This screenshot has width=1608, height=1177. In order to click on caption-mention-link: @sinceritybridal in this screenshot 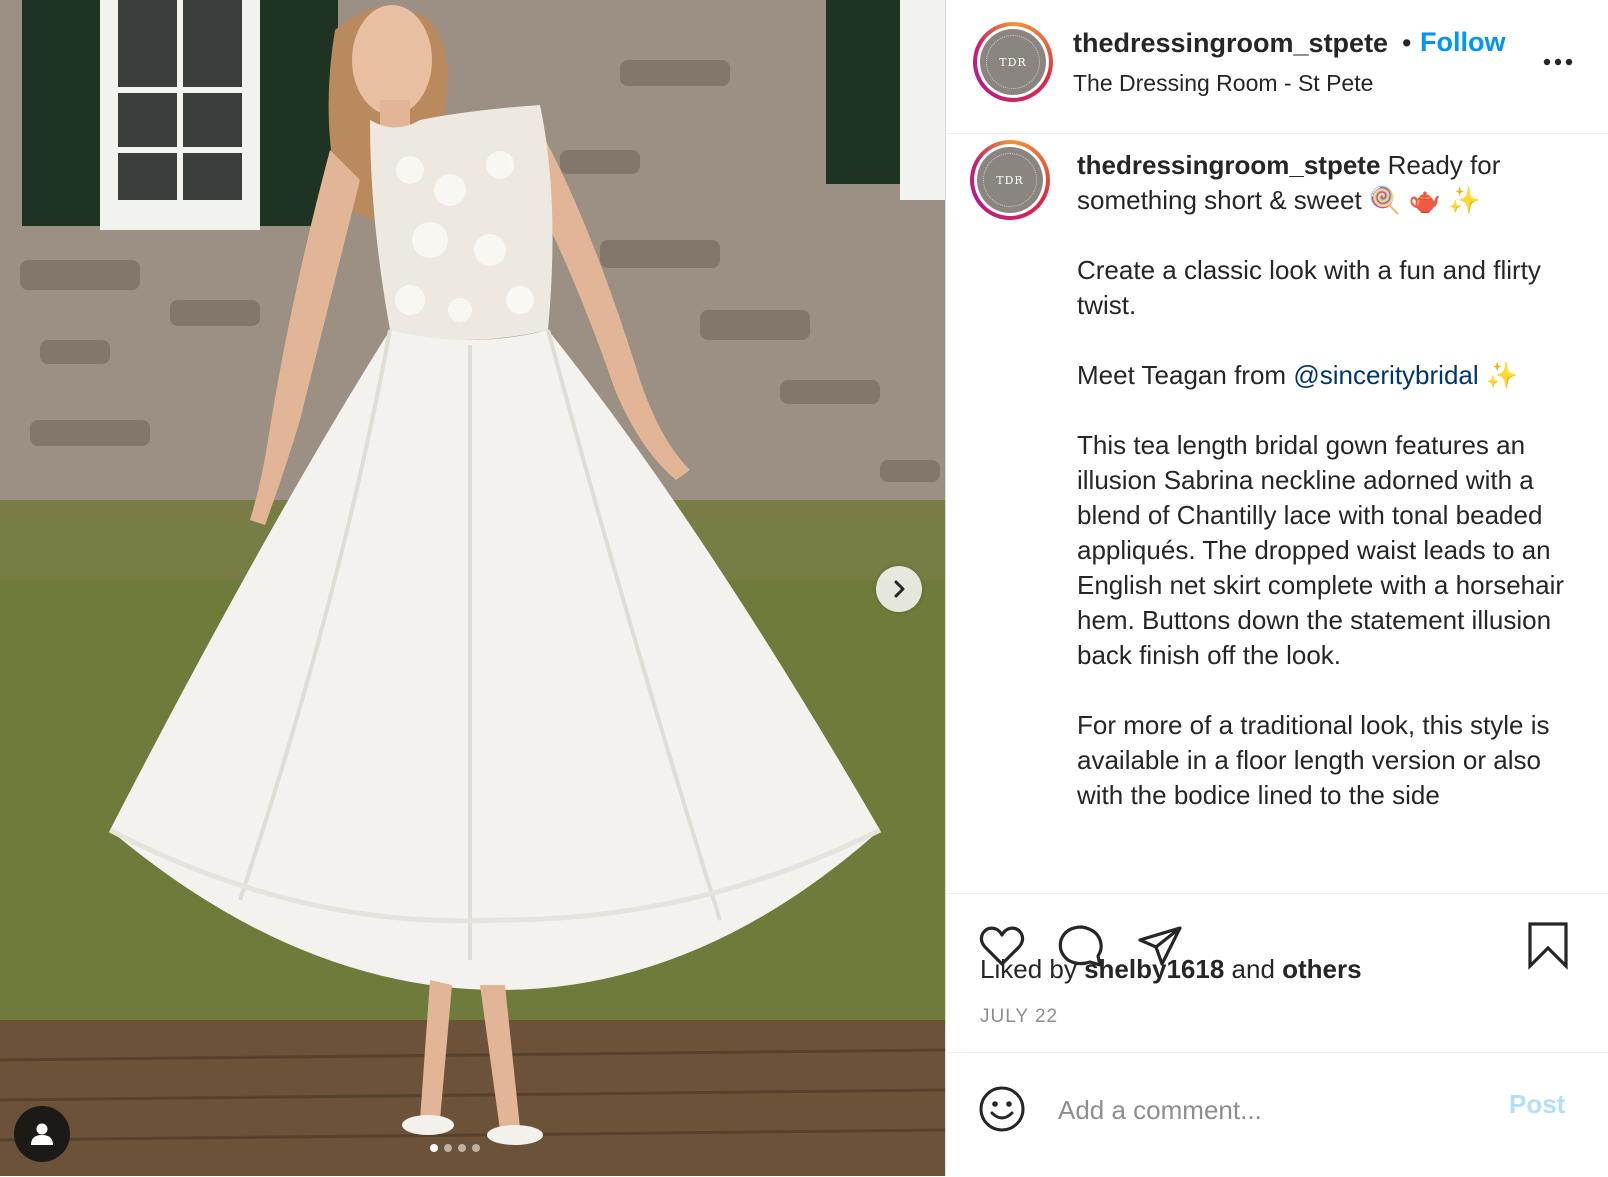, I will do `click(1385, 375)`.